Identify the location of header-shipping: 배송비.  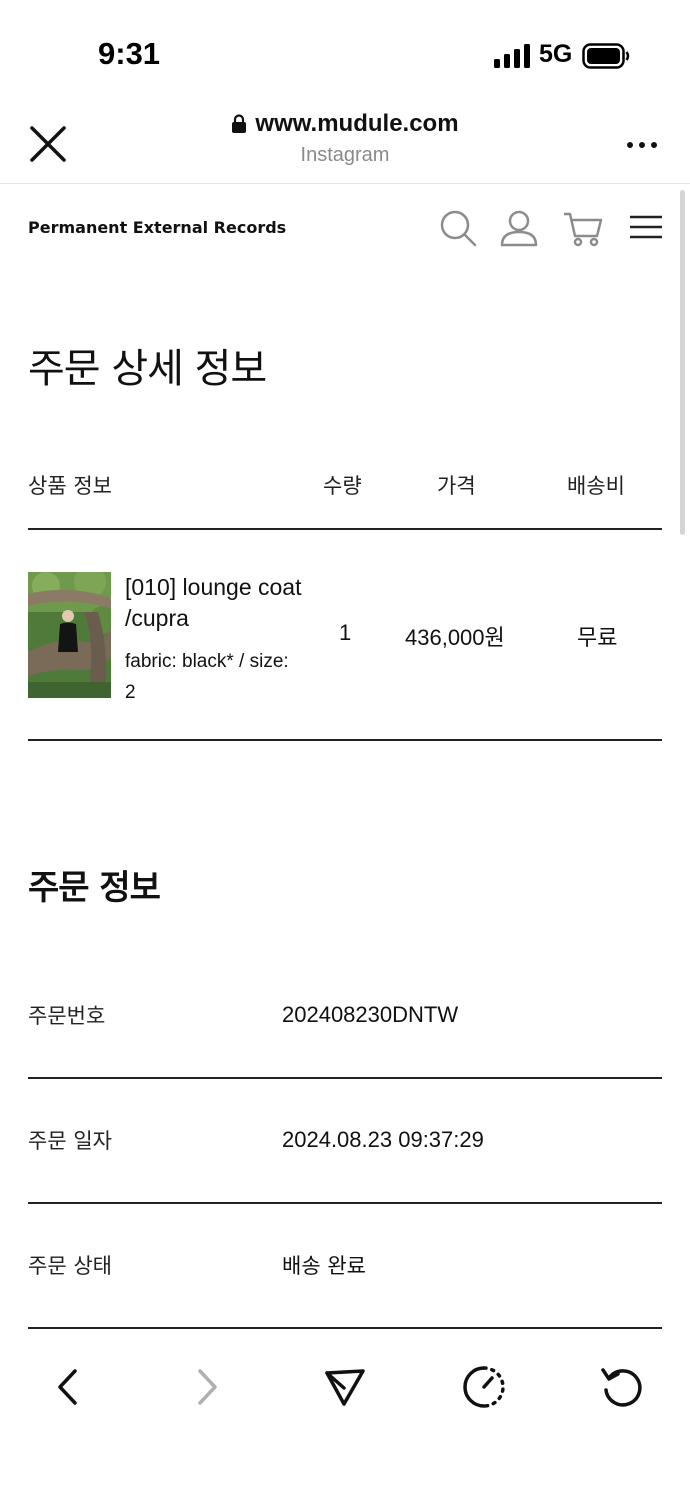
(596, 486).